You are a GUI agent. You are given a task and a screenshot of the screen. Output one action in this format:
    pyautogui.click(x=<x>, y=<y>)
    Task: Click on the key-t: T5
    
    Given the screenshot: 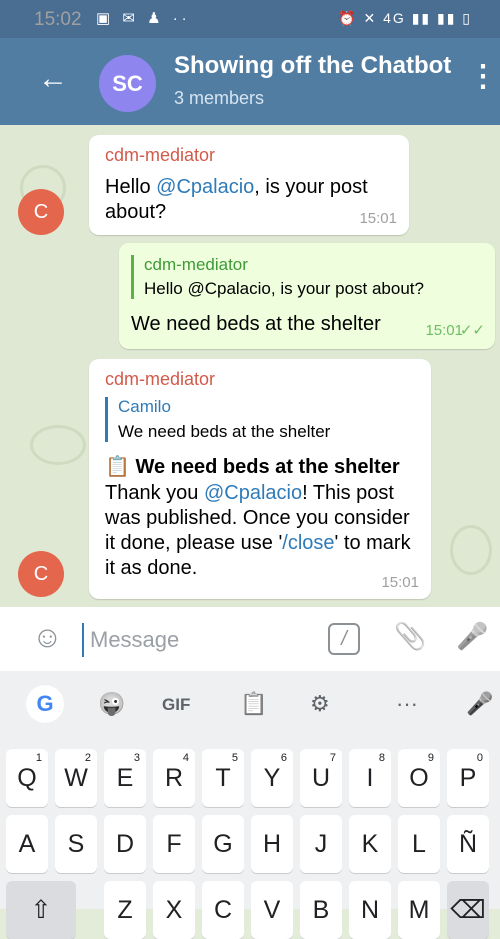 What is the action you would take?
    pyautogui.click(x=223, y=778)
    